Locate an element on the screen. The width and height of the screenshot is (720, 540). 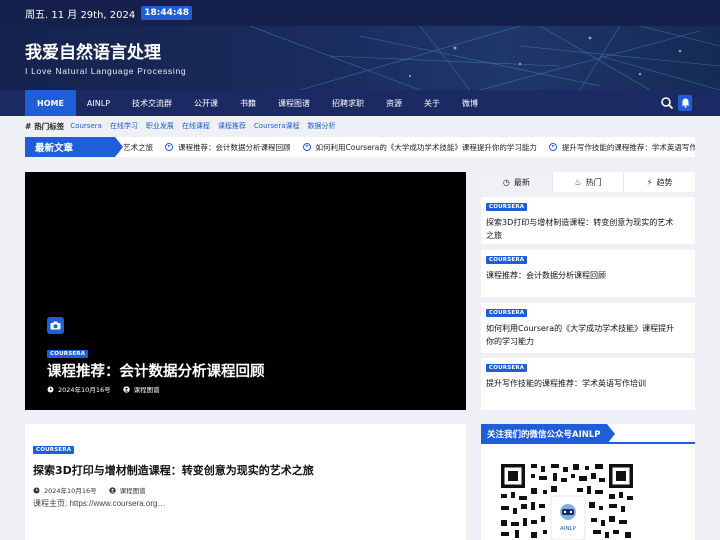
wechat-widget: 关注我们的微信公众号AINLP AINLP is located at coordinates (588, 482).